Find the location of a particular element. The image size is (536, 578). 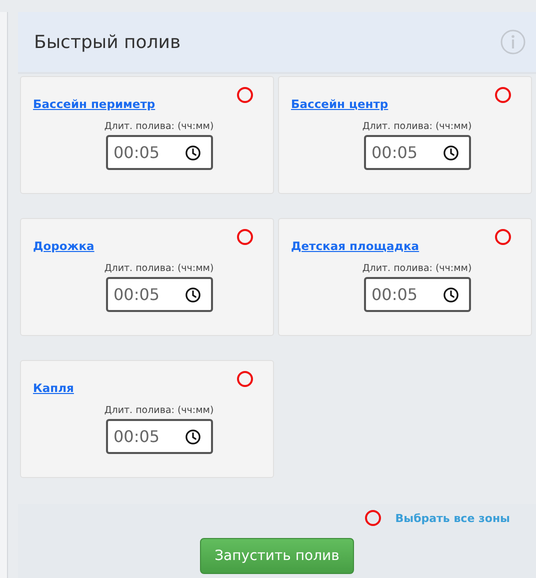

zone-link: Дорожка is located at coordinates (63, 246).